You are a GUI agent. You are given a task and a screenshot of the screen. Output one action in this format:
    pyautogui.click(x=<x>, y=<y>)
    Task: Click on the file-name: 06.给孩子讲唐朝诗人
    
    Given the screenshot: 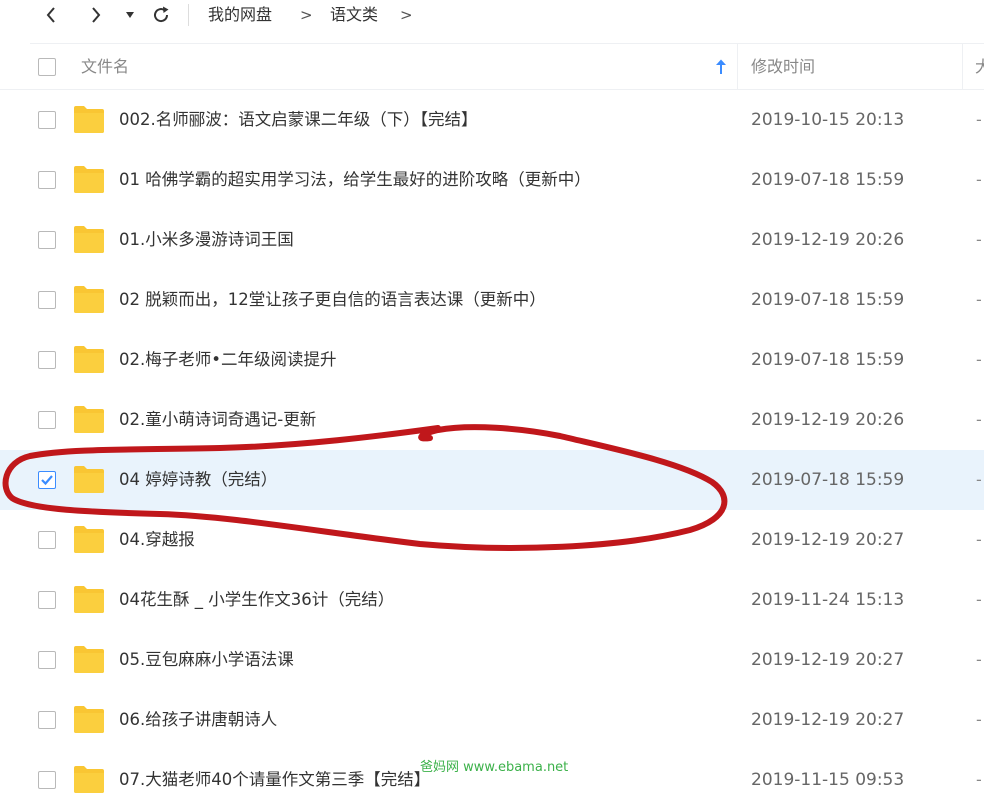 What is the action you would take?
    pyautogui.click(x=198, y=720)
    